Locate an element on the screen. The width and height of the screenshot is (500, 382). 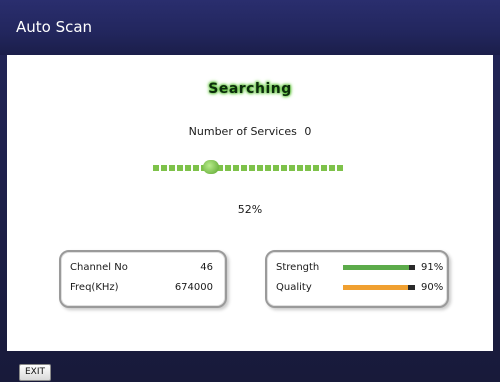
strength-row: Strength 91% is located at coordinates (357, 268).